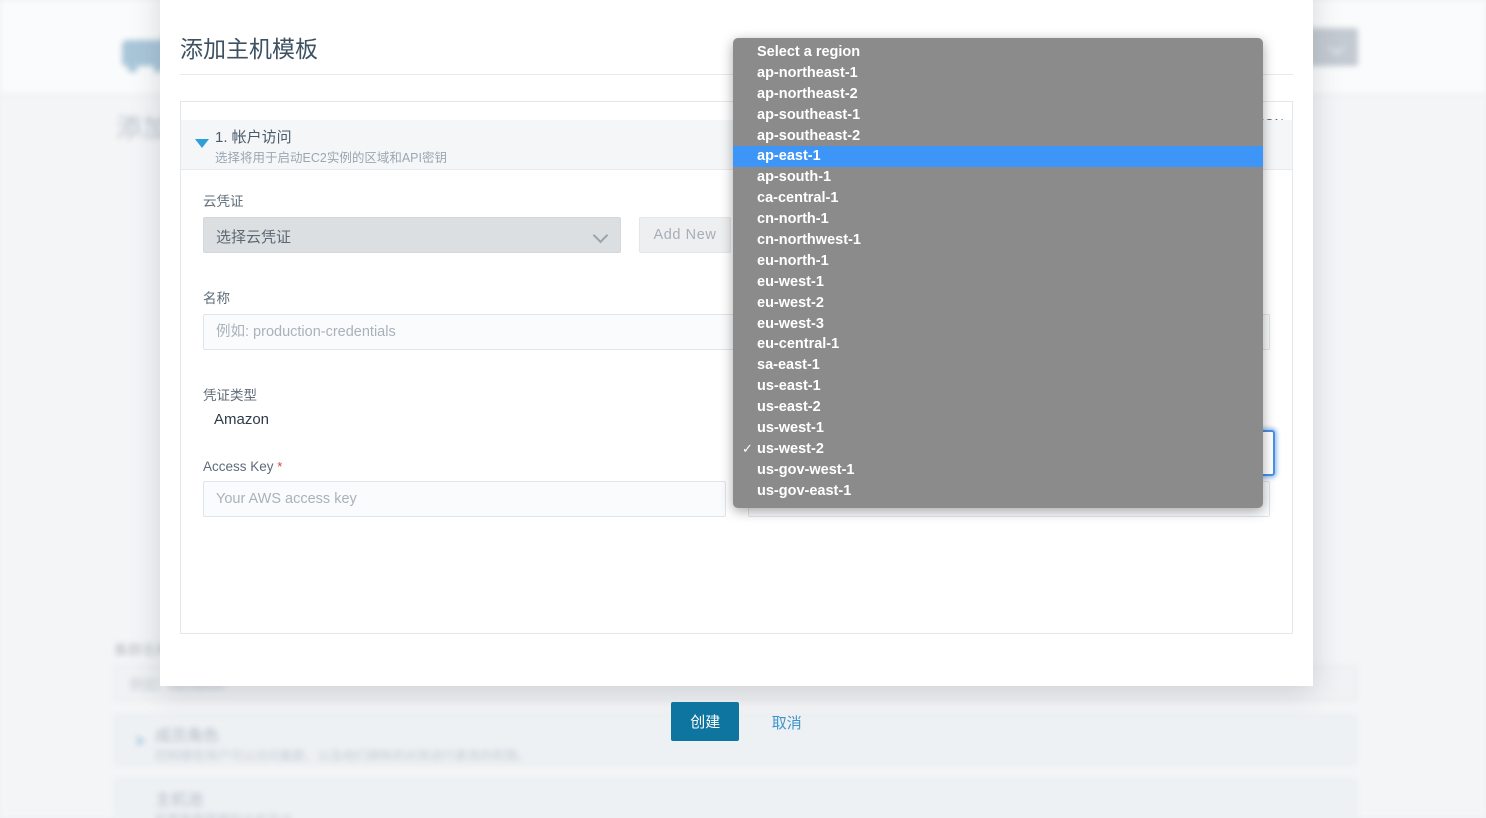 This screenshot has height=818, width=1486. I want to click on region-option: eu-west-1, so click(998, 282).